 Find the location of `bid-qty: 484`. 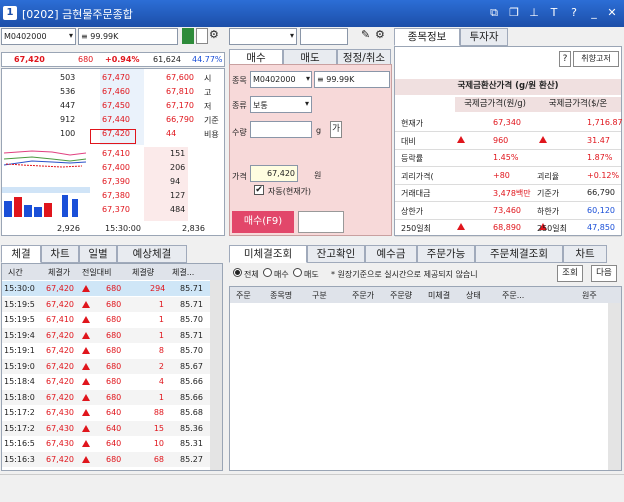

bid-qty: 484 is located at coordinates (178, 209).